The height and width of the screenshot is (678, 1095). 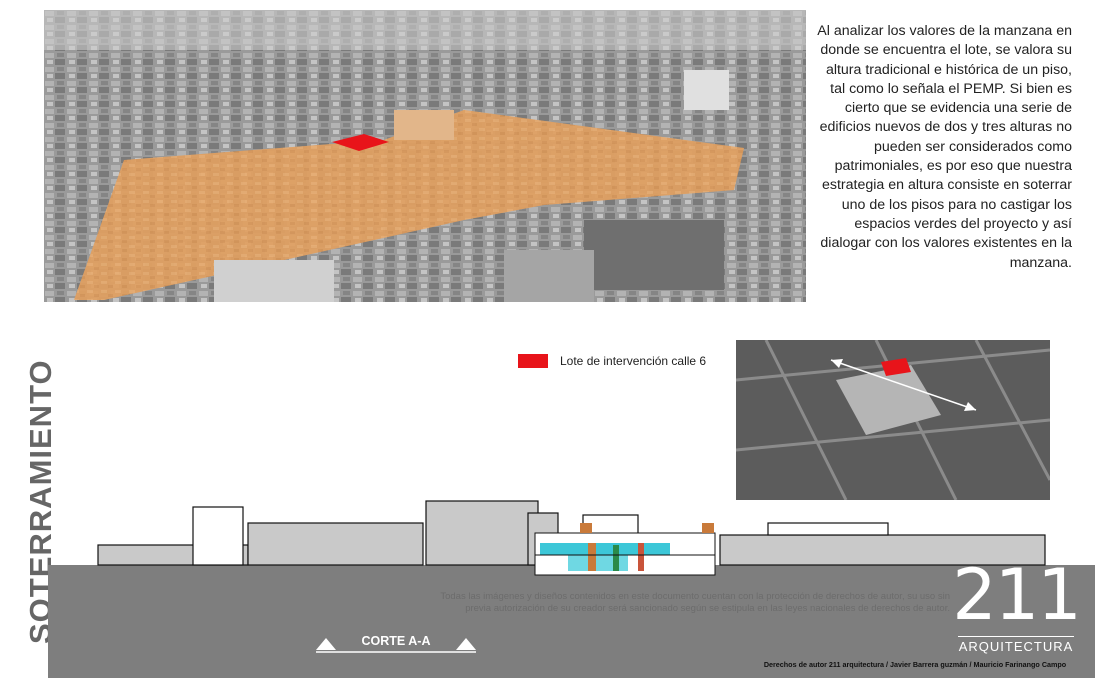 What do you see at coordinates (548, 540) in the screenshot?
I see `section-drawing` at bounding box center [548, 540].